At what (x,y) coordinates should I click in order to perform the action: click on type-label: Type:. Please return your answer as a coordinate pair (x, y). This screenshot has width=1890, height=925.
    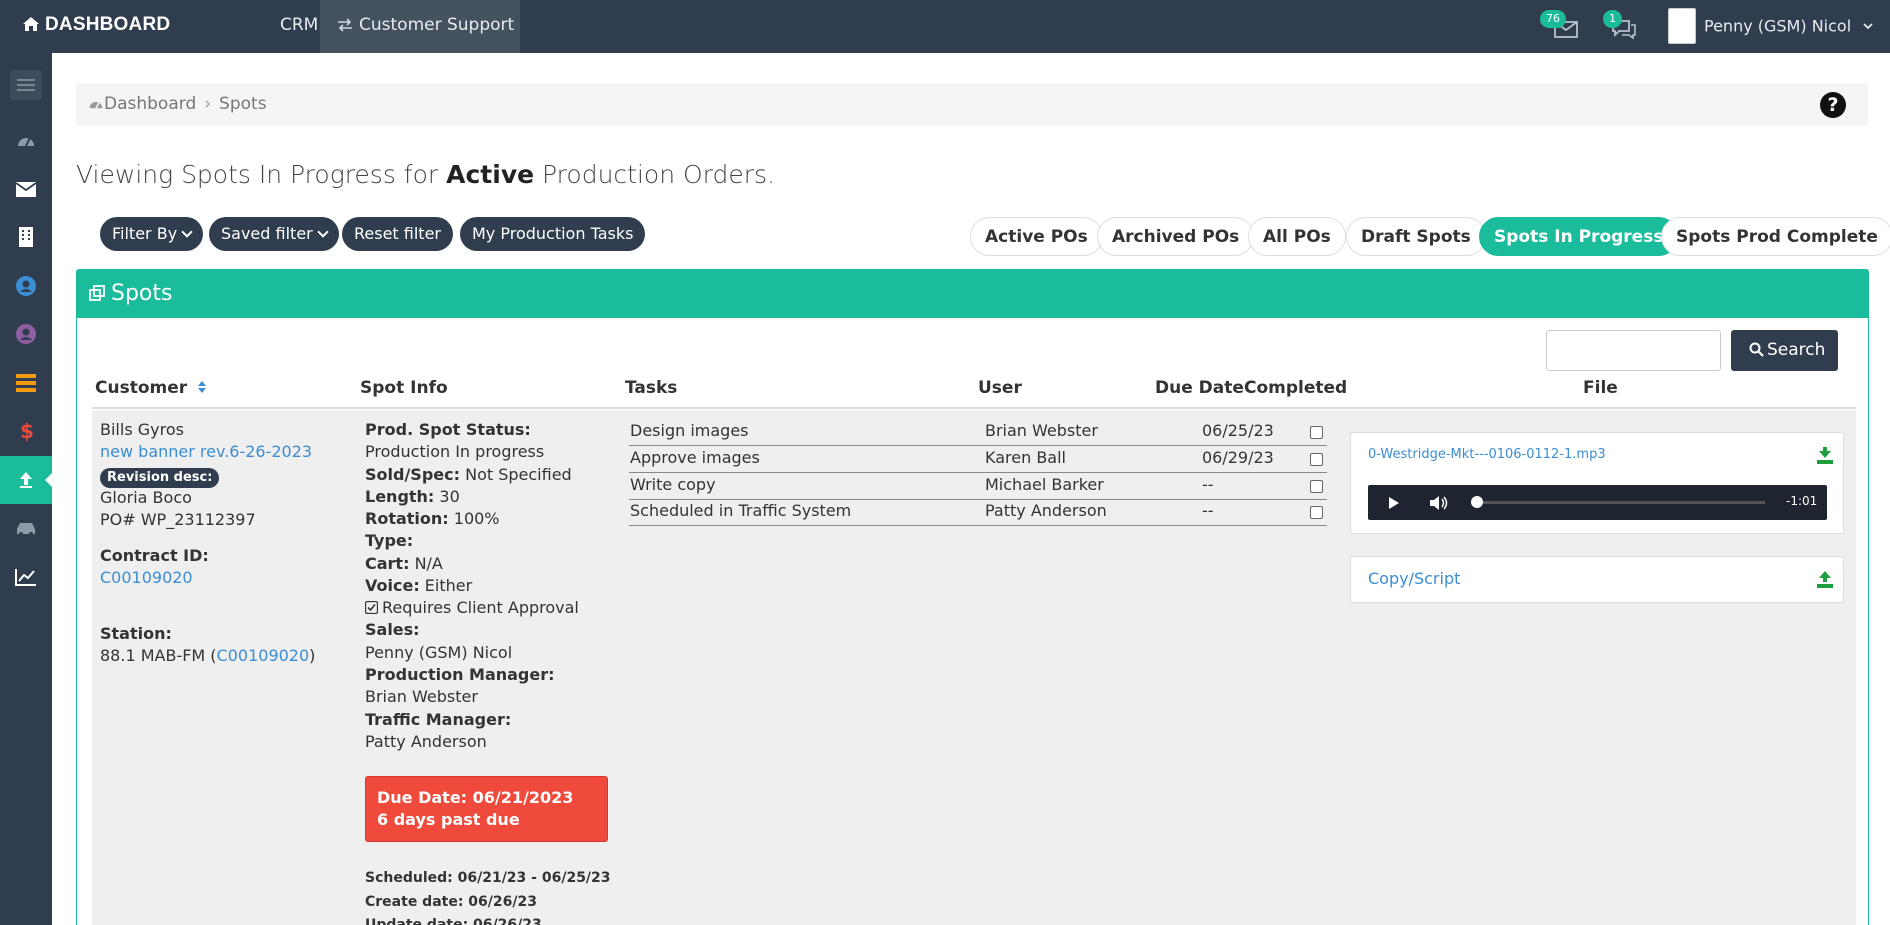
    Looking at the image, I should click on (389, 540).